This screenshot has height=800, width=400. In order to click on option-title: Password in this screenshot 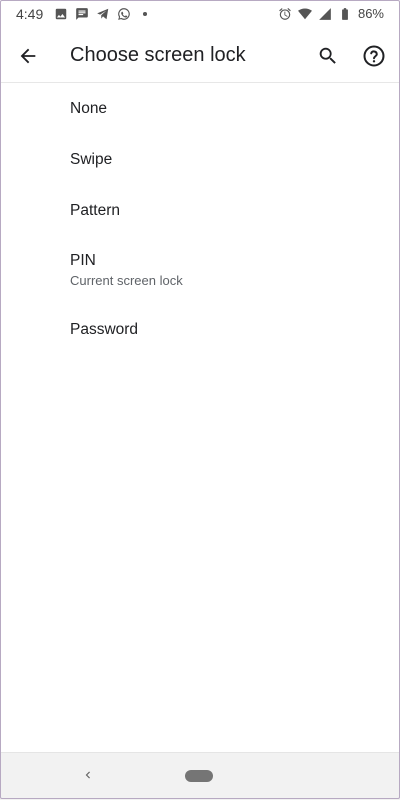, I will do `click(104, 329)`.